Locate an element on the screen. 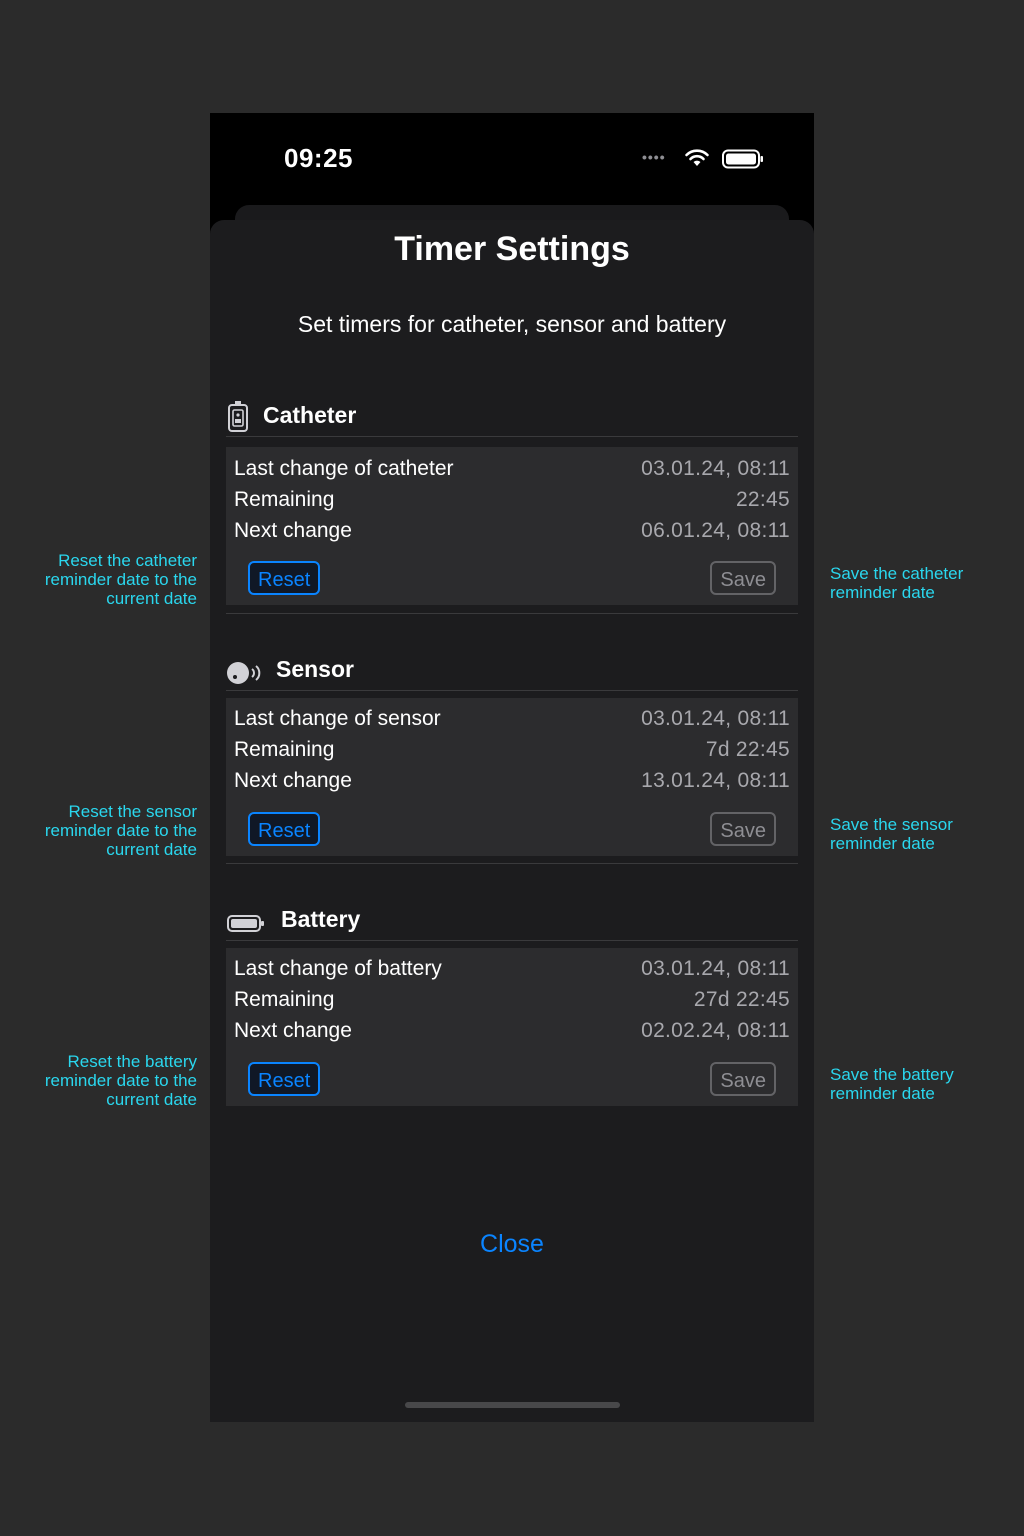 Image resolution: width=1024 pixels, height=1536 pixels. catheter-icon is located at coordinates (238, 416).